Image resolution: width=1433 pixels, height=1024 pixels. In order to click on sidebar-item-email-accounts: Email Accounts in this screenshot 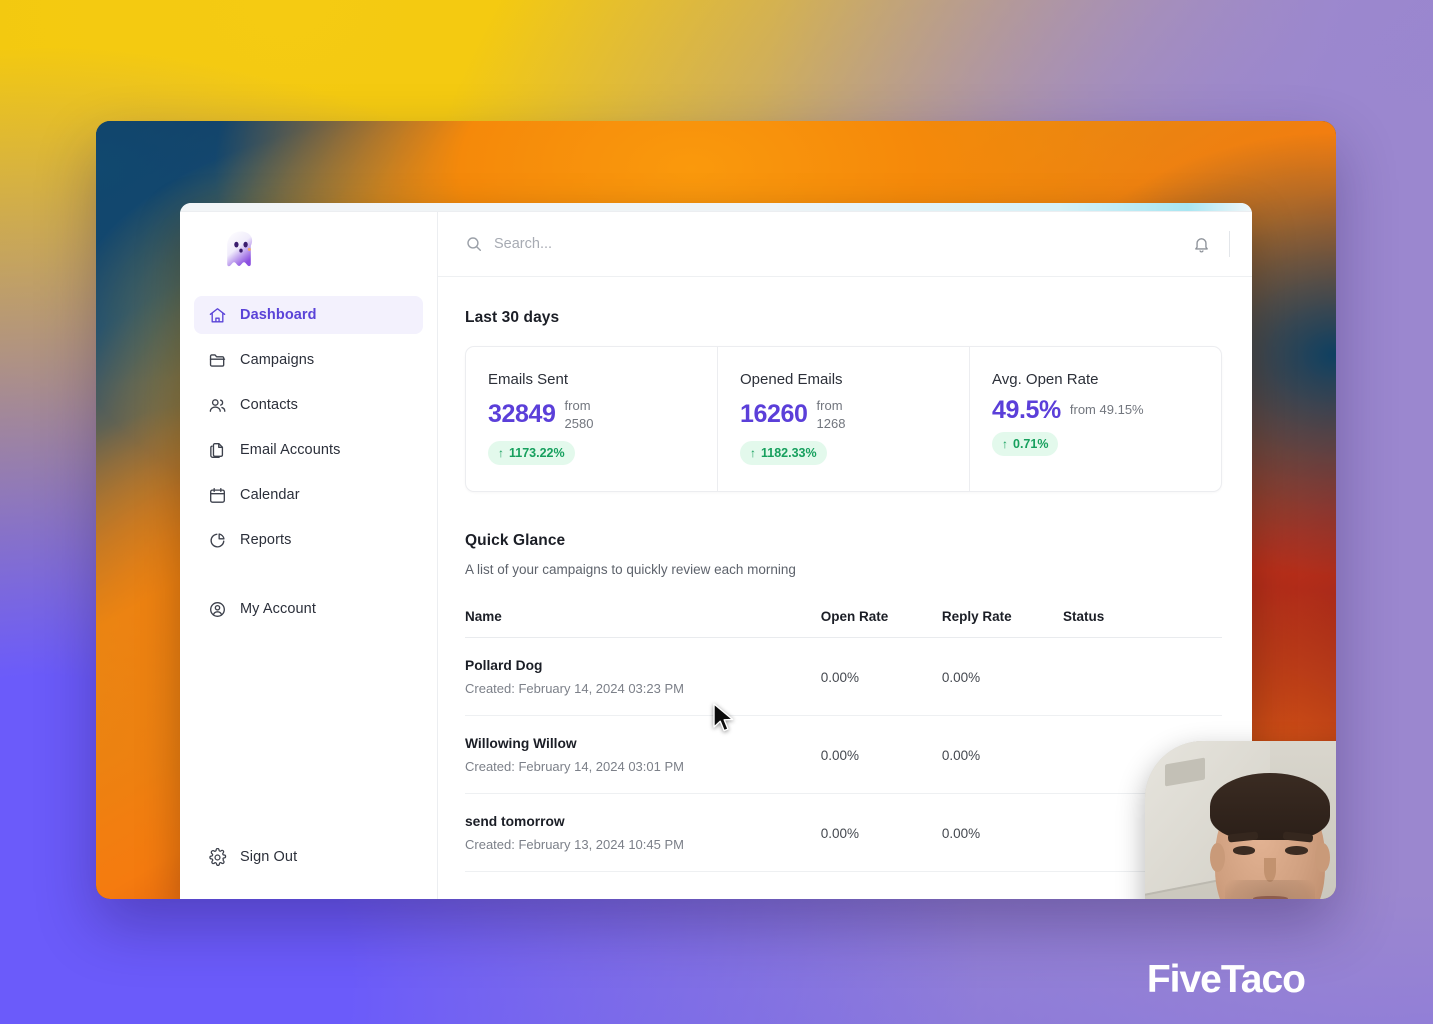, I will do `click(308, 450)`.